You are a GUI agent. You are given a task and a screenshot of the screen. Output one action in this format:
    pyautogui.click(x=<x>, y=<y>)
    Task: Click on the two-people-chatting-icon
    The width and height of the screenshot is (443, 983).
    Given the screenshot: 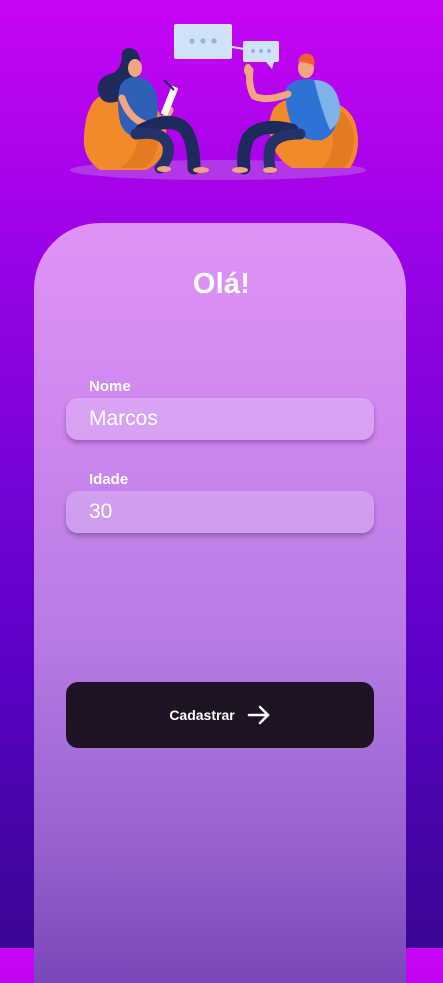 What is the action you would take?
    pyautogui.click(x=218, y=102)
    